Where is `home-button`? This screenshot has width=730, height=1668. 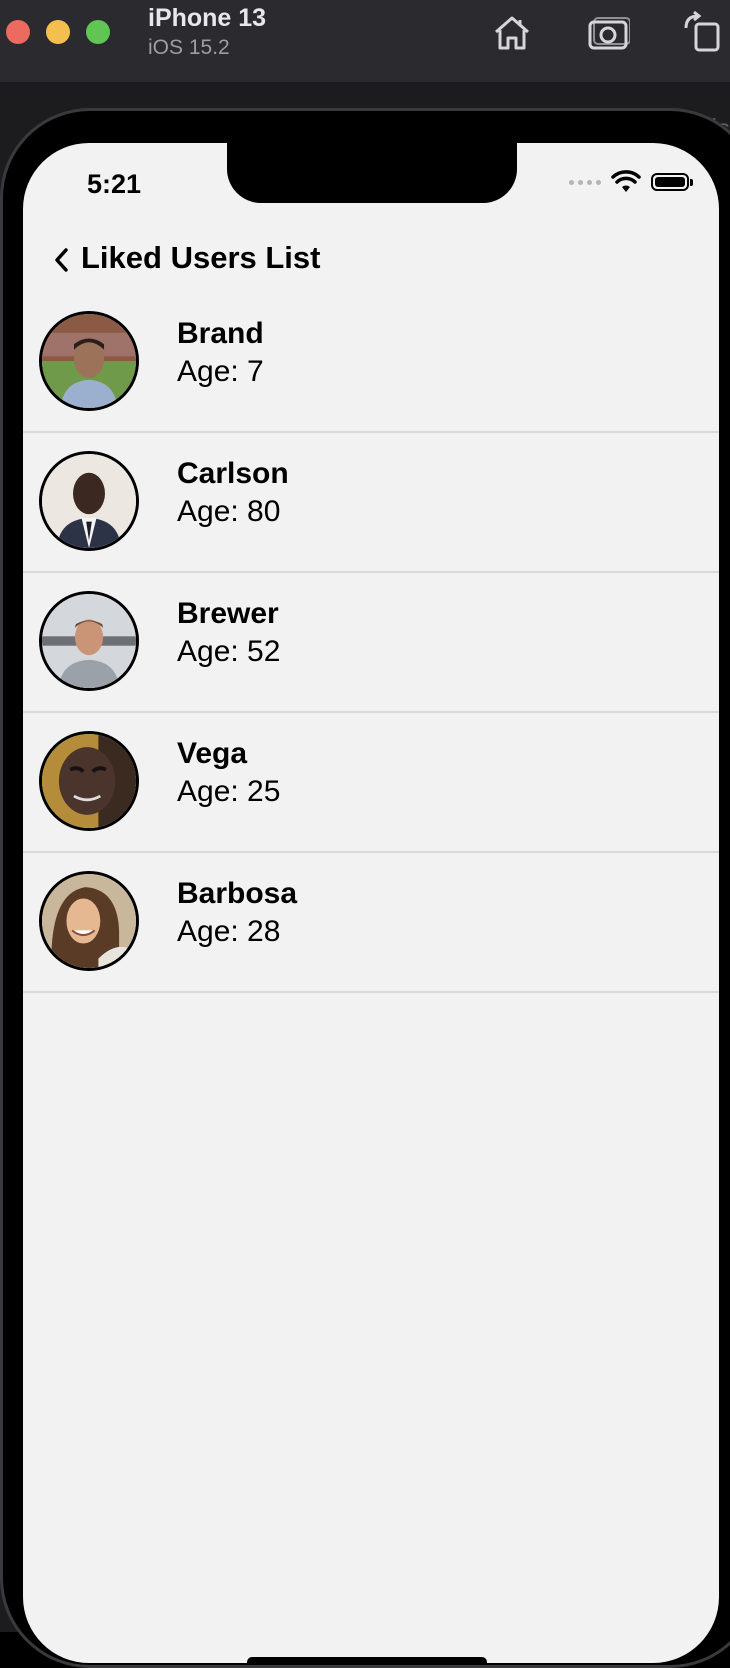
home-button is located at coordinates (512, 32).